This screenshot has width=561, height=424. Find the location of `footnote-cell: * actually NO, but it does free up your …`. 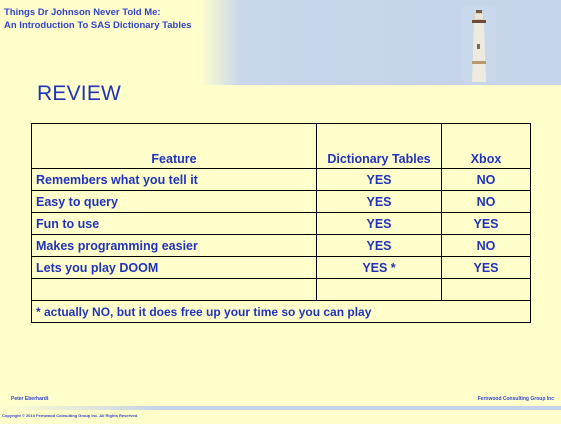

footnote-cell: * actually NO, but it does free up your … is located at coordinates (281, 311).